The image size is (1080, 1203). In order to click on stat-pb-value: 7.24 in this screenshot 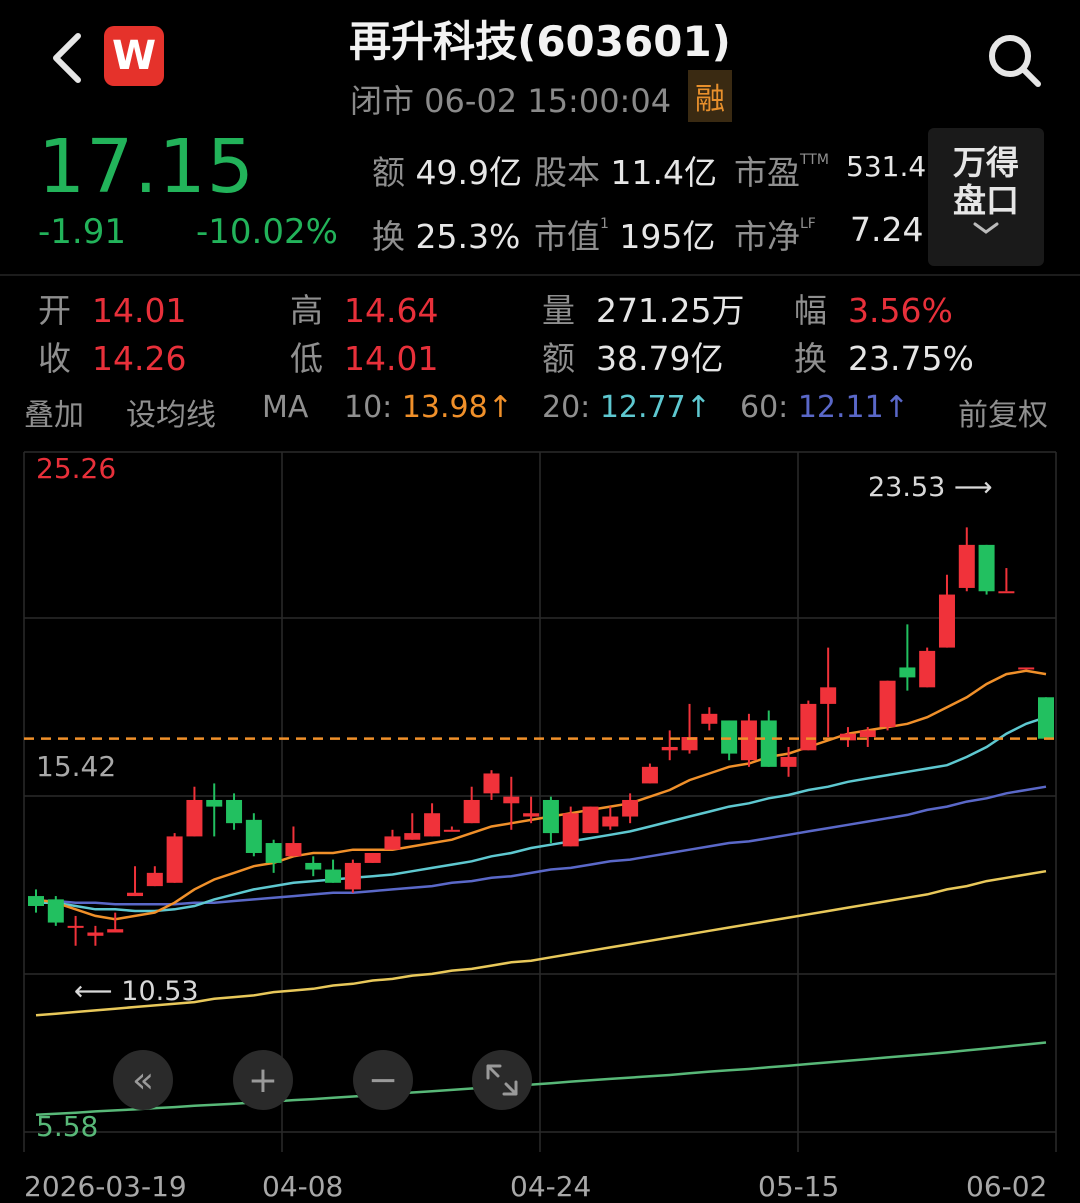, I will do `click(887, 229)`.